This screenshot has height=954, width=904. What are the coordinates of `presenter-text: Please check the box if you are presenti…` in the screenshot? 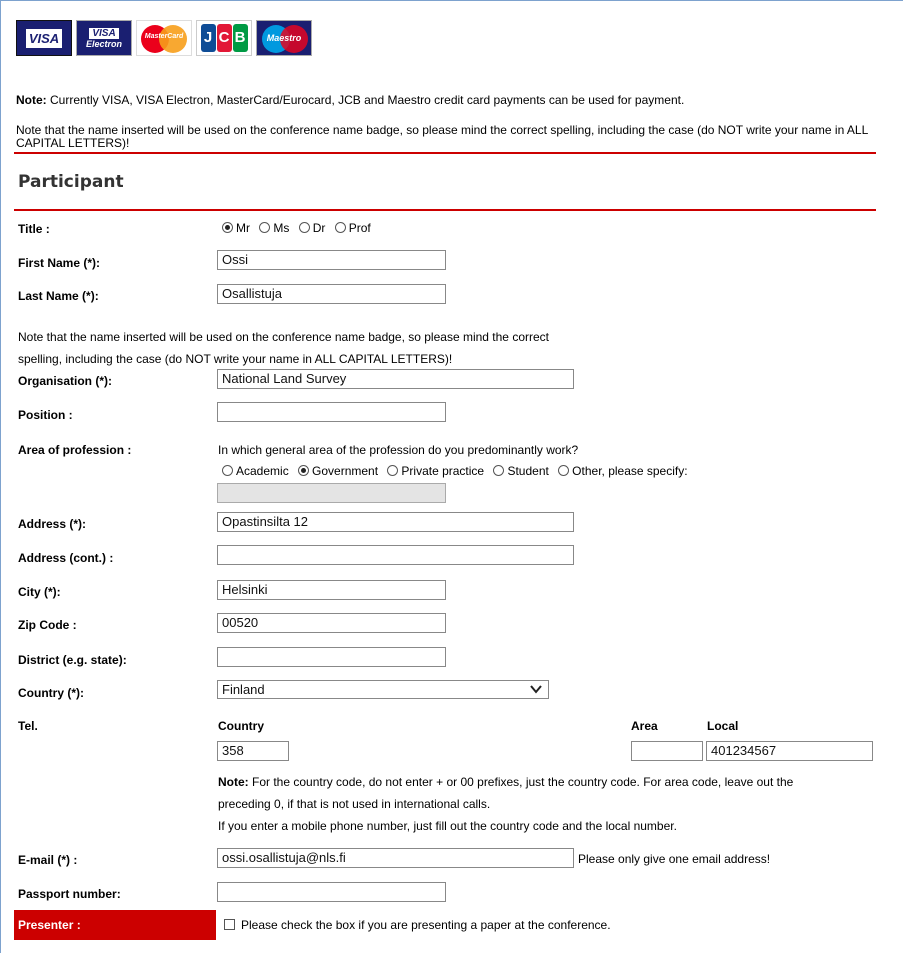 It's located at (426, 925).